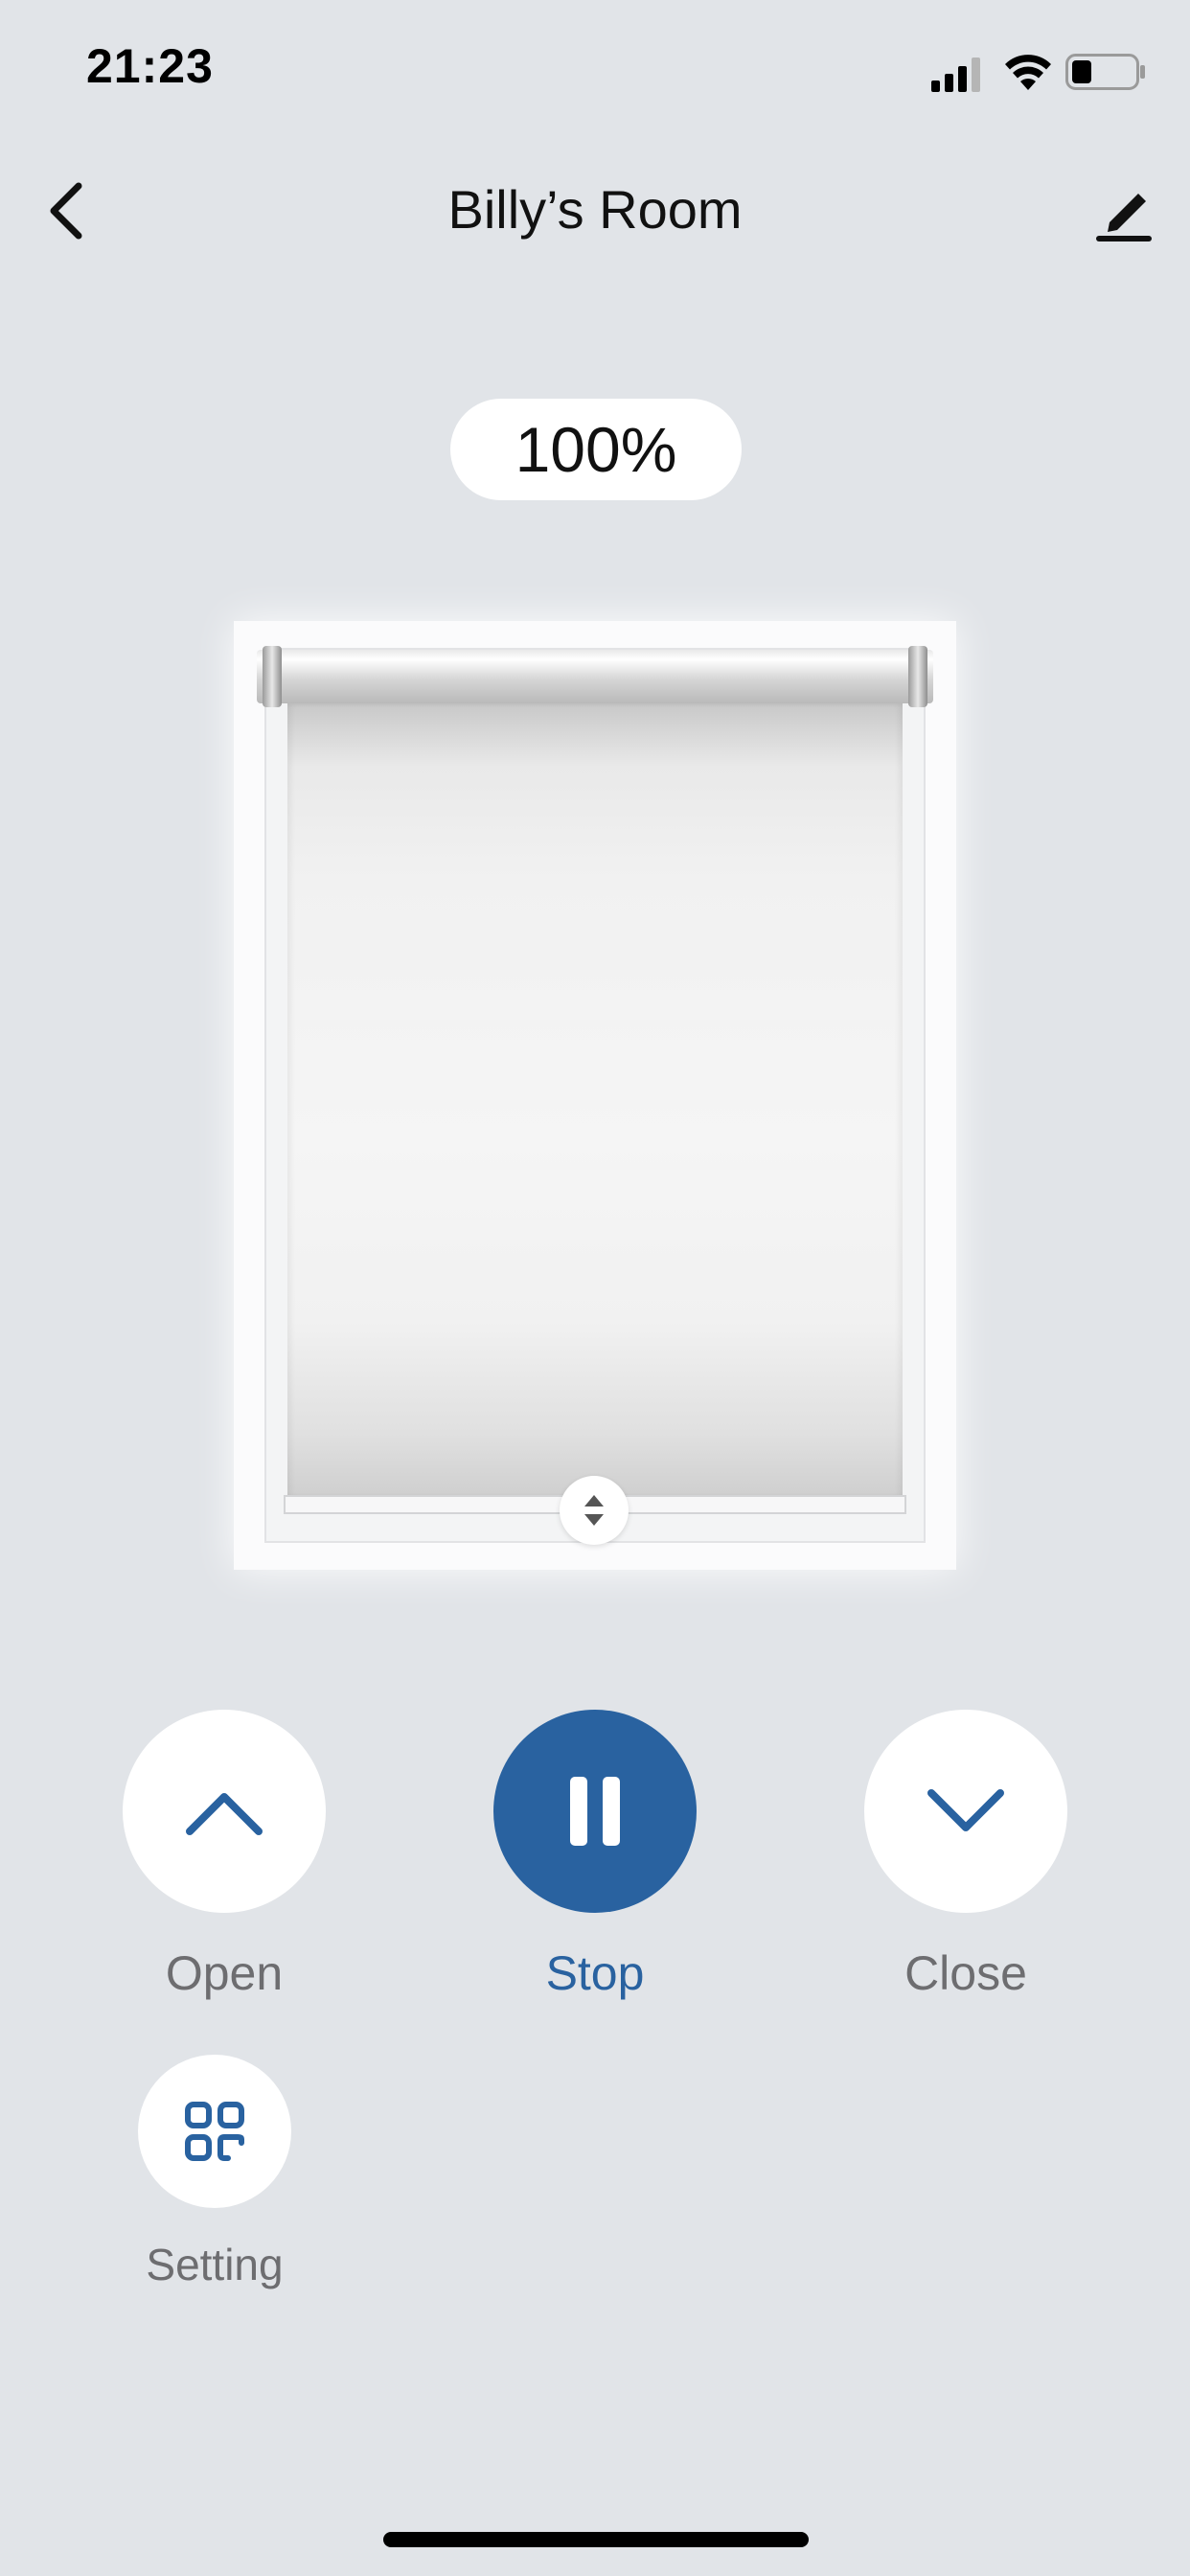  I want to click on up-down-arrows-icon, so click(594, 1510).